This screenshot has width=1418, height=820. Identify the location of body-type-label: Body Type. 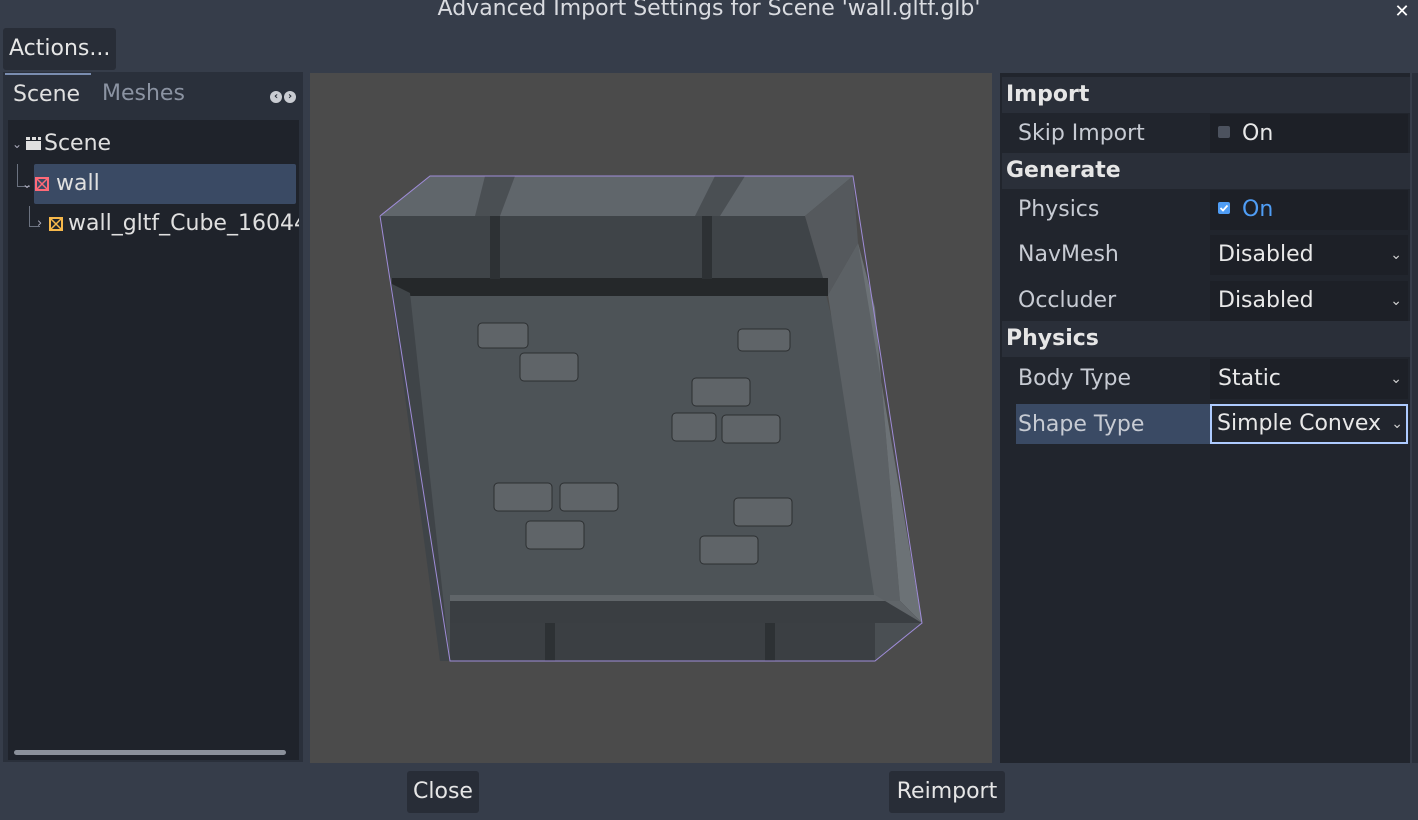
(1075, 378).